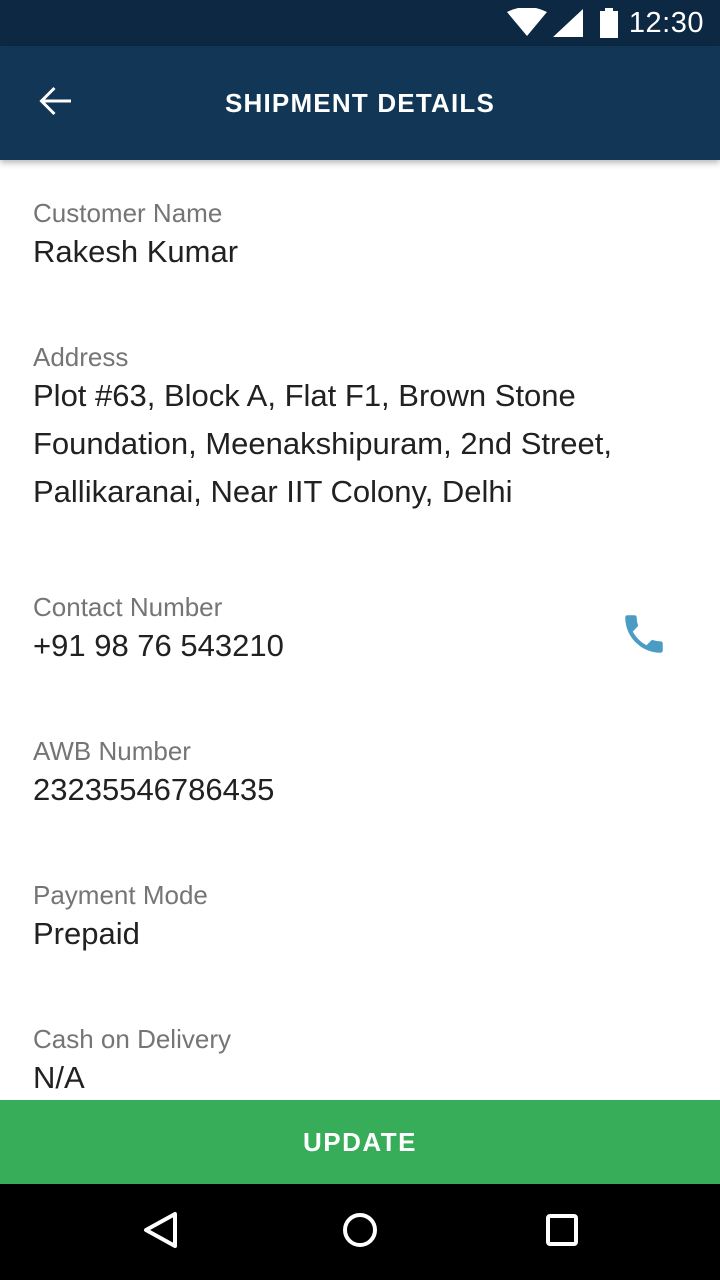 This screenshot has height=1280, width=720. Describe the element at coordinates (136, 251) in the screenshot. I see `customer-name-value: Rakesh Kumar` at that location.